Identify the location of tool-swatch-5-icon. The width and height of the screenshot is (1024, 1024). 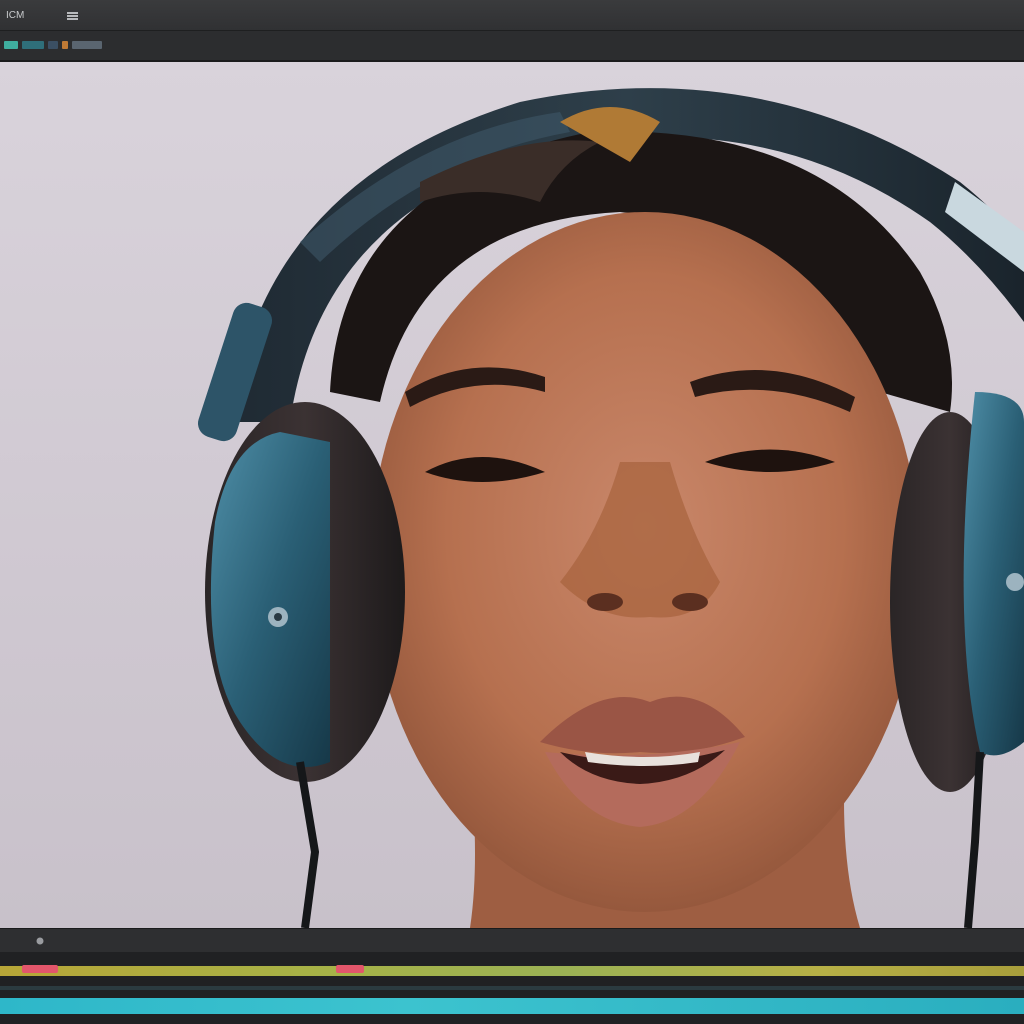
(87, 45).